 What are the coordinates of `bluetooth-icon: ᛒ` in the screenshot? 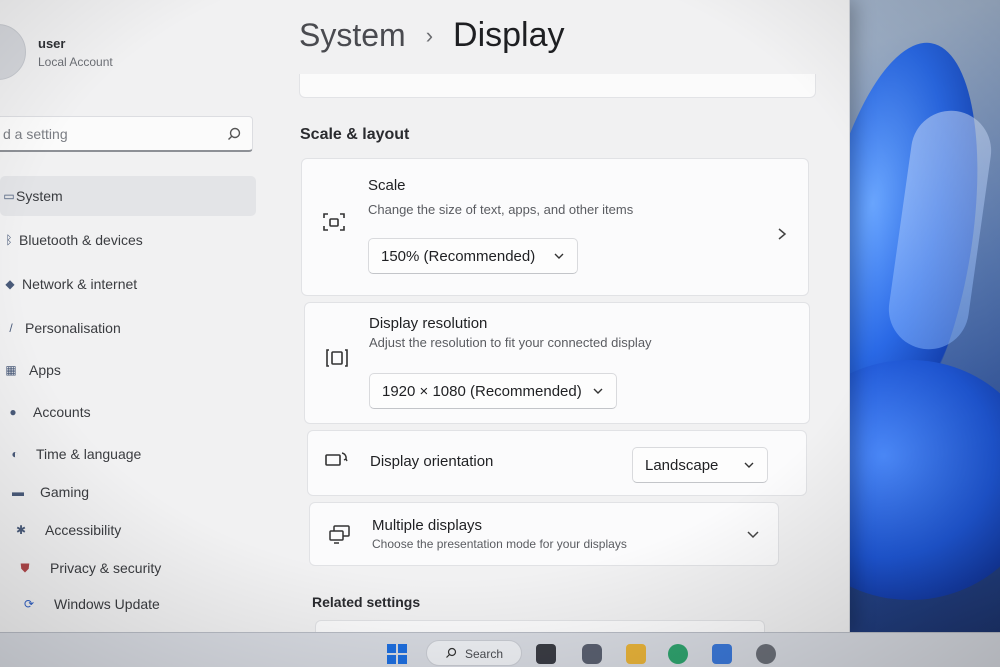 It's located at (9, 240).